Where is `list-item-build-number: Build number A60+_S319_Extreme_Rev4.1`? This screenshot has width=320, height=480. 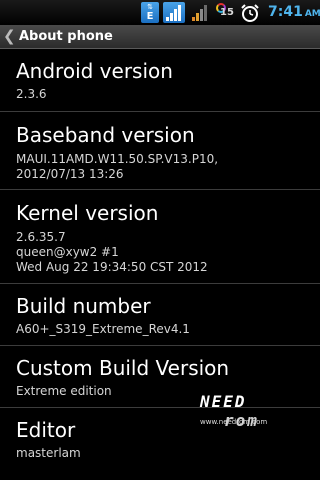 list-item-build-number: Build number A60+_S319_Extreme_Rev4.1 is located at coordinates (160, 315).